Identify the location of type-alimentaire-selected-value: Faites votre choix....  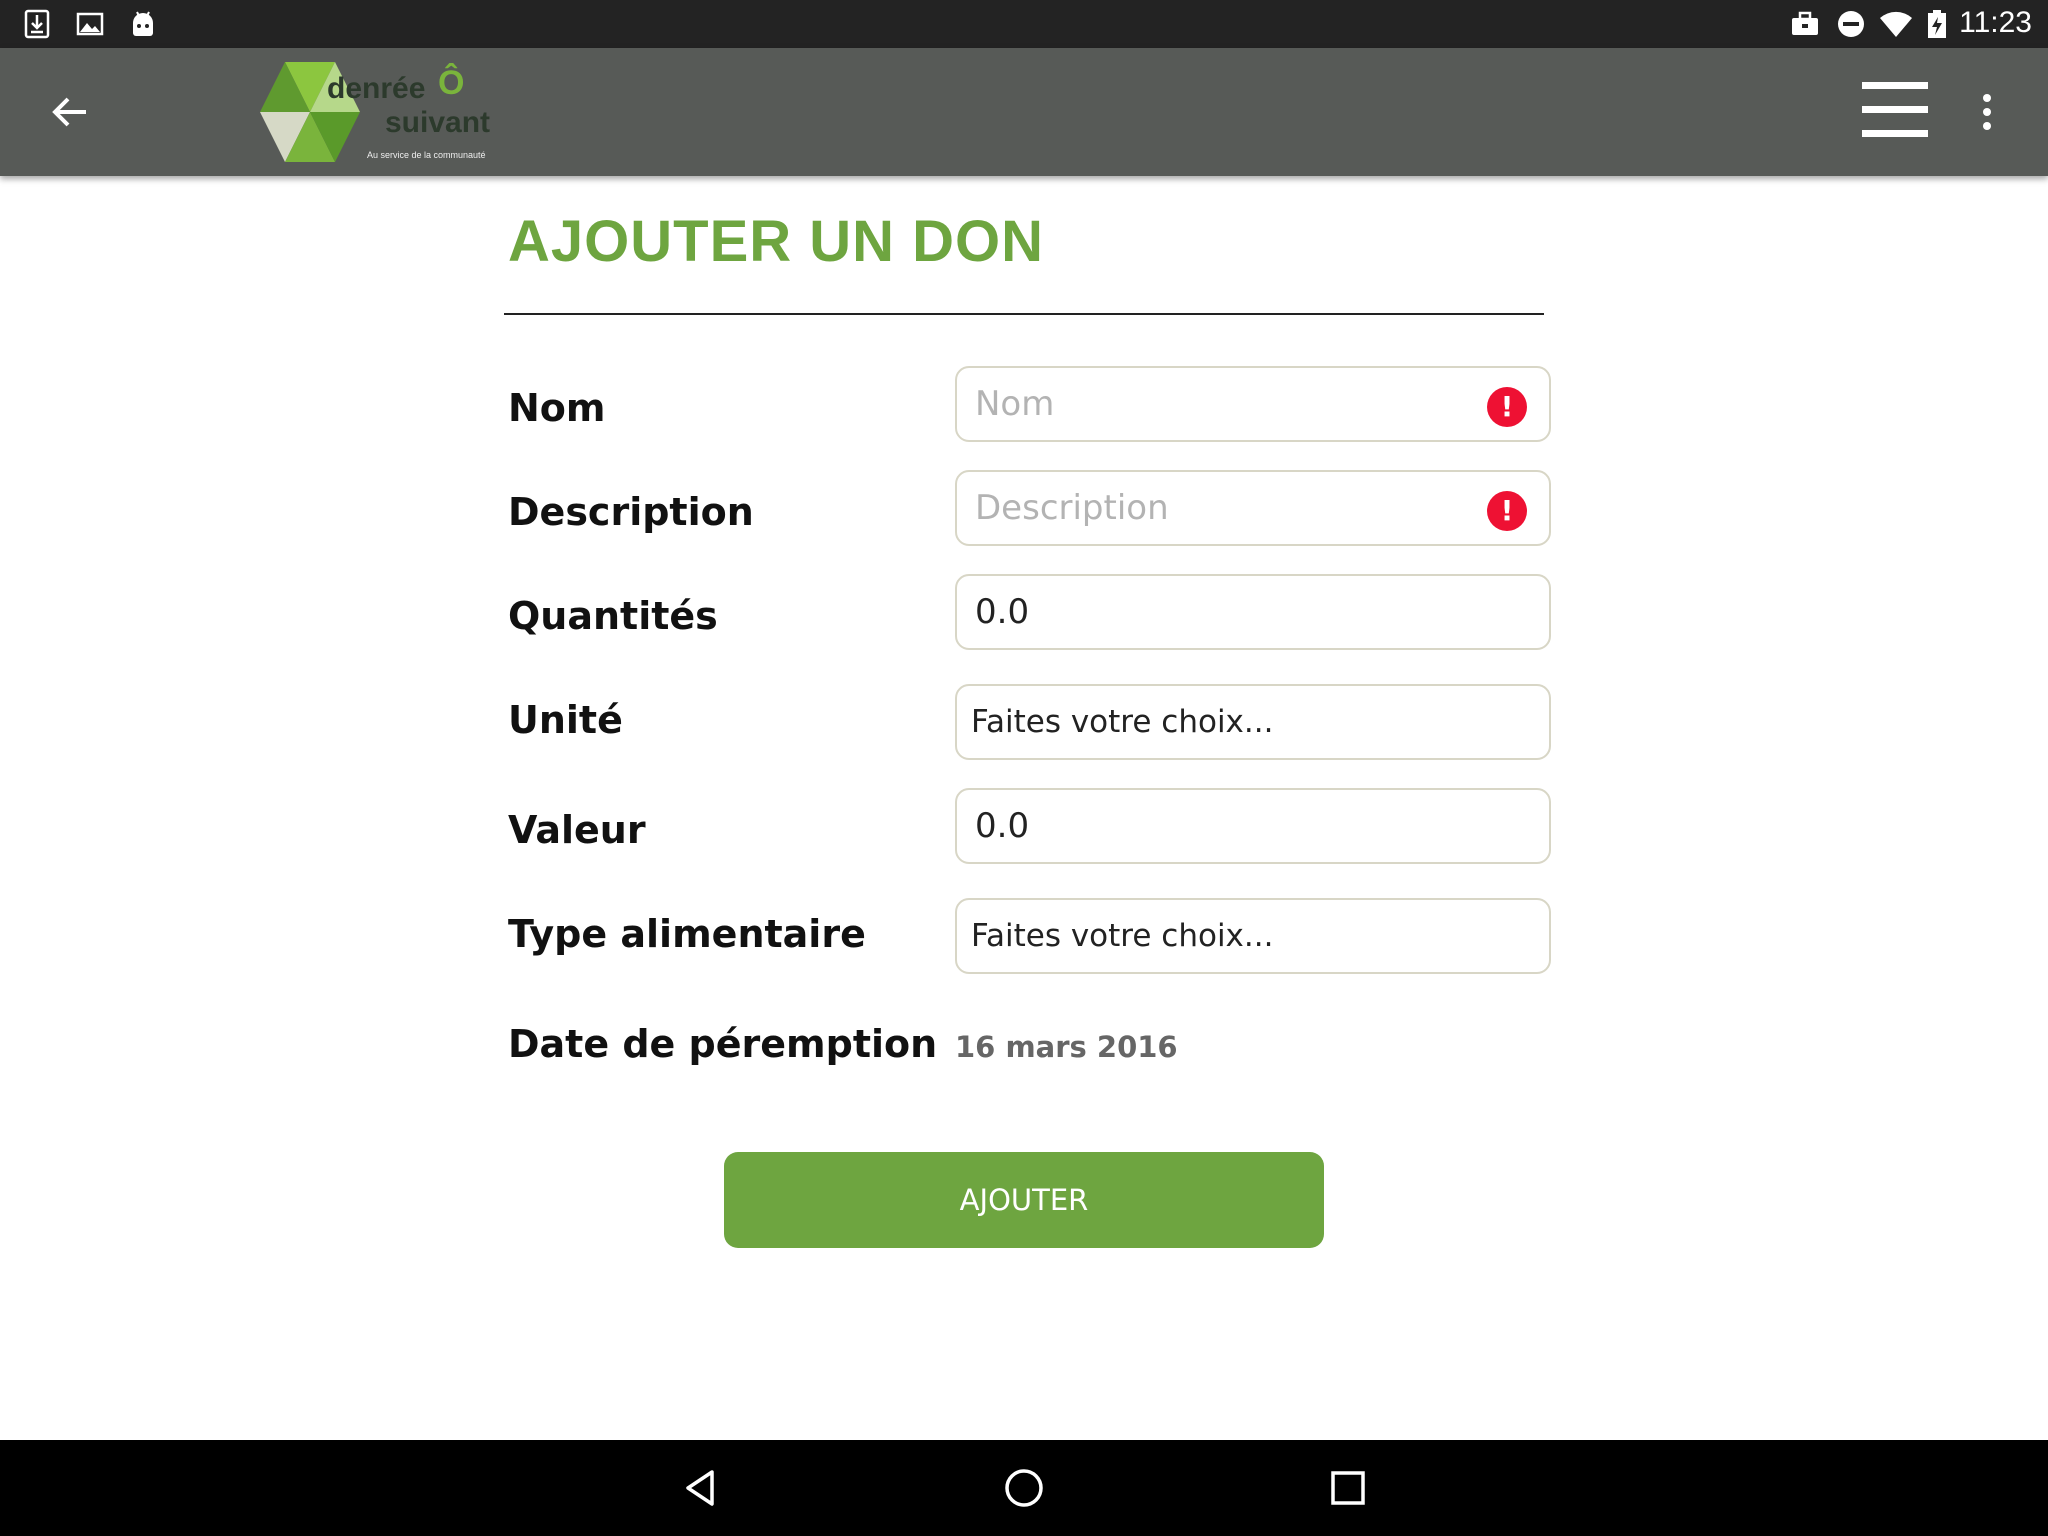
(1122, 936).